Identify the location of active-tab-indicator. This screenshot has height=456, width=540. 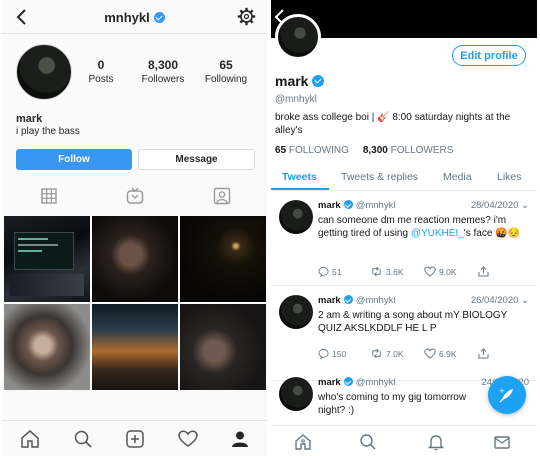
(300, 189).